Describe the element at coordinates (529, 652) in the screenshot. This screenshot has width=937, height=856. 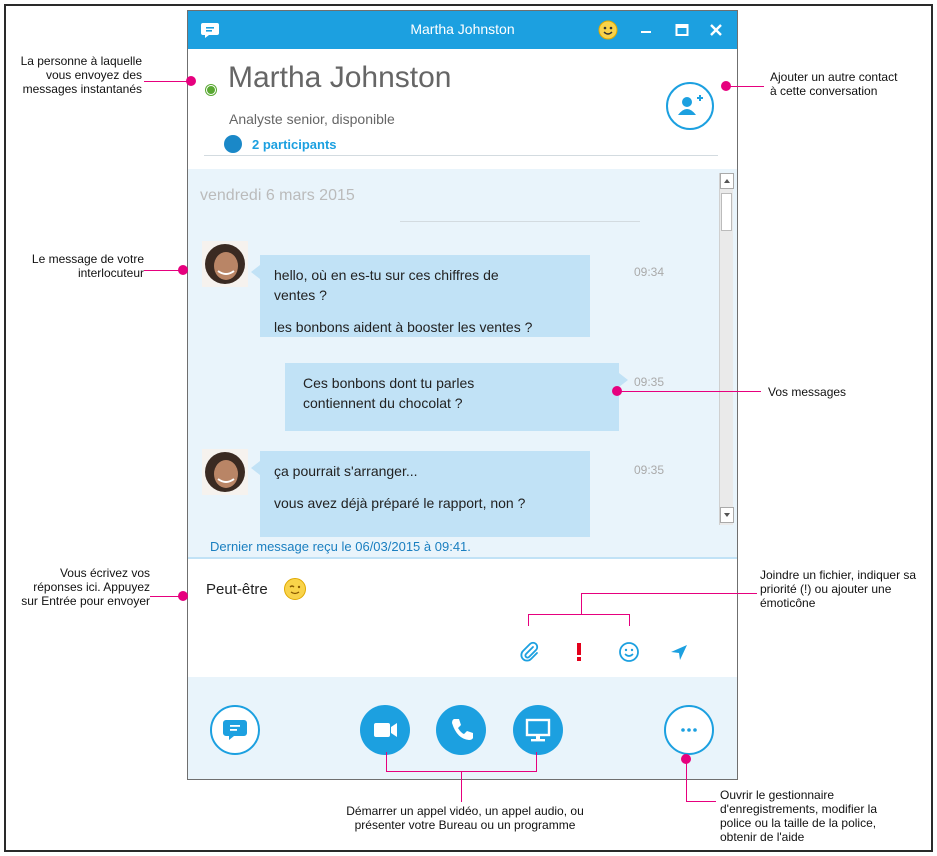
I see `paperclip-icon` at that location.